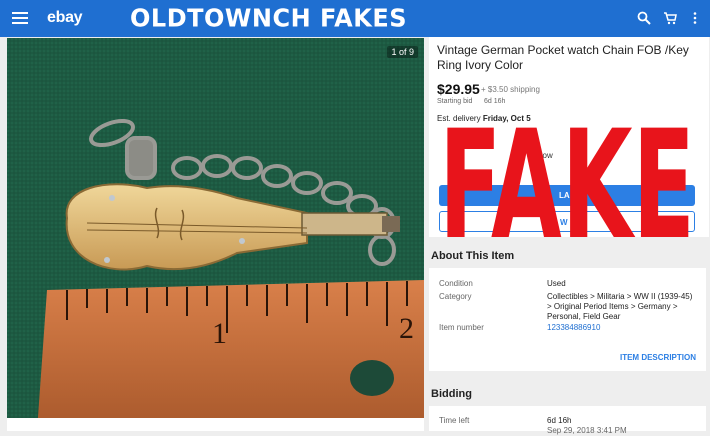 Image resolution: width=710 pixels, height=436 pixels. Describe the element at coordinates (458, 89) in the screenshot. I see `current-price: $29.95` at that location.